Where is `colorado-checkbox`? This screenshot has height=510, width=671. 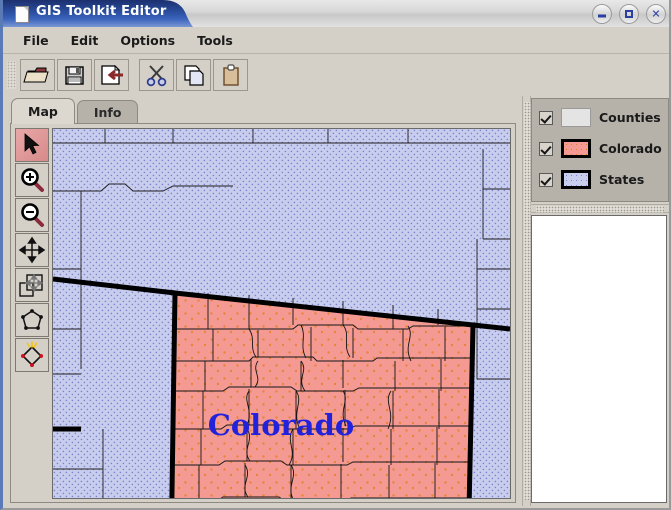 colorado-checkbox is located at coordinates (546, 148).